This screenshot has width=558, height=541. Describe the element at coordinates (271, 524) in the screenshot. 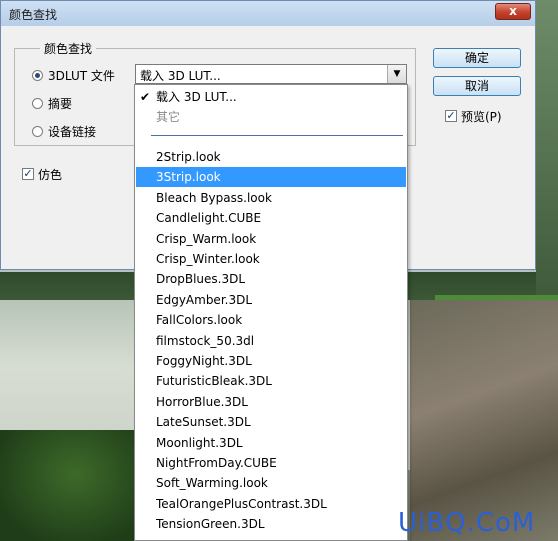

I see `lut-list-item: TensionGreen.3DL` at that location.